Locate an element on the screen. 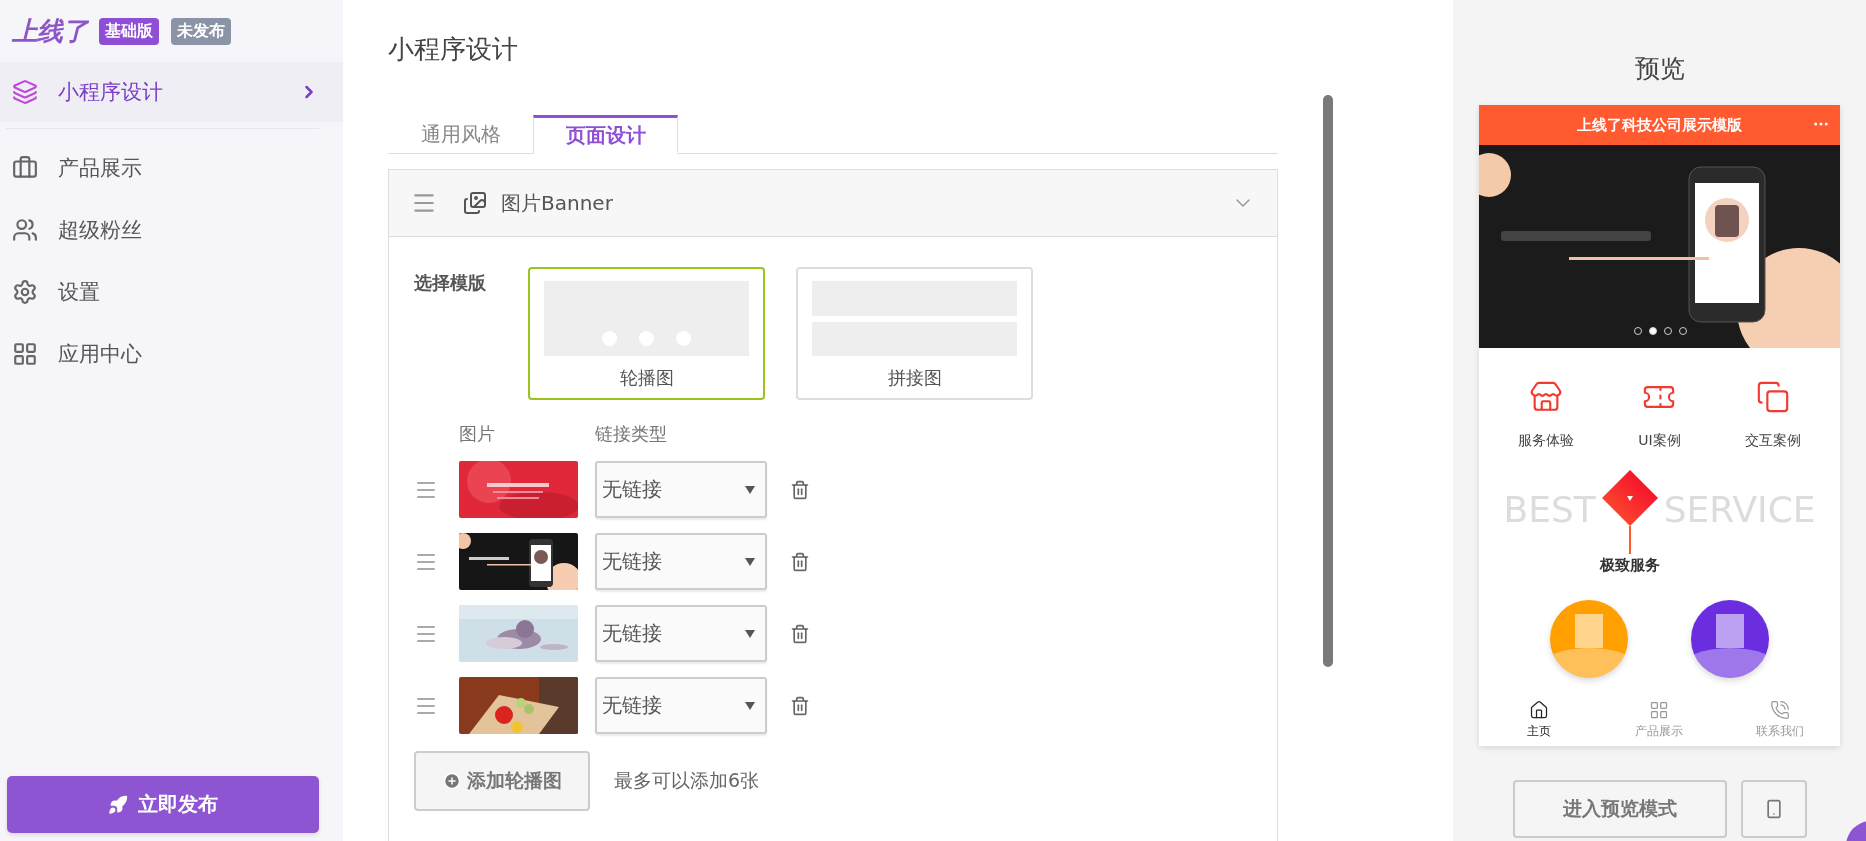 The width and height of the screenshot is (1866, 841). stacked-cards-icon is located at coordinates (1773, 397).